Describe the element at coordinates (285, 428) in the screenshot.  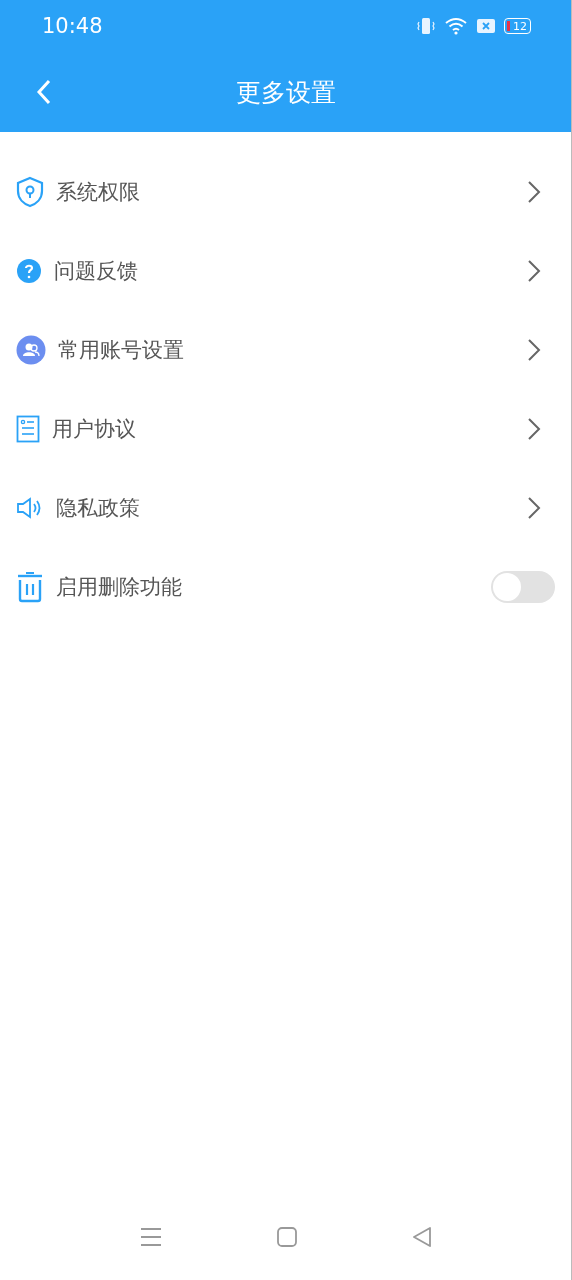
I see `settings-row: 用户协议` at that location.